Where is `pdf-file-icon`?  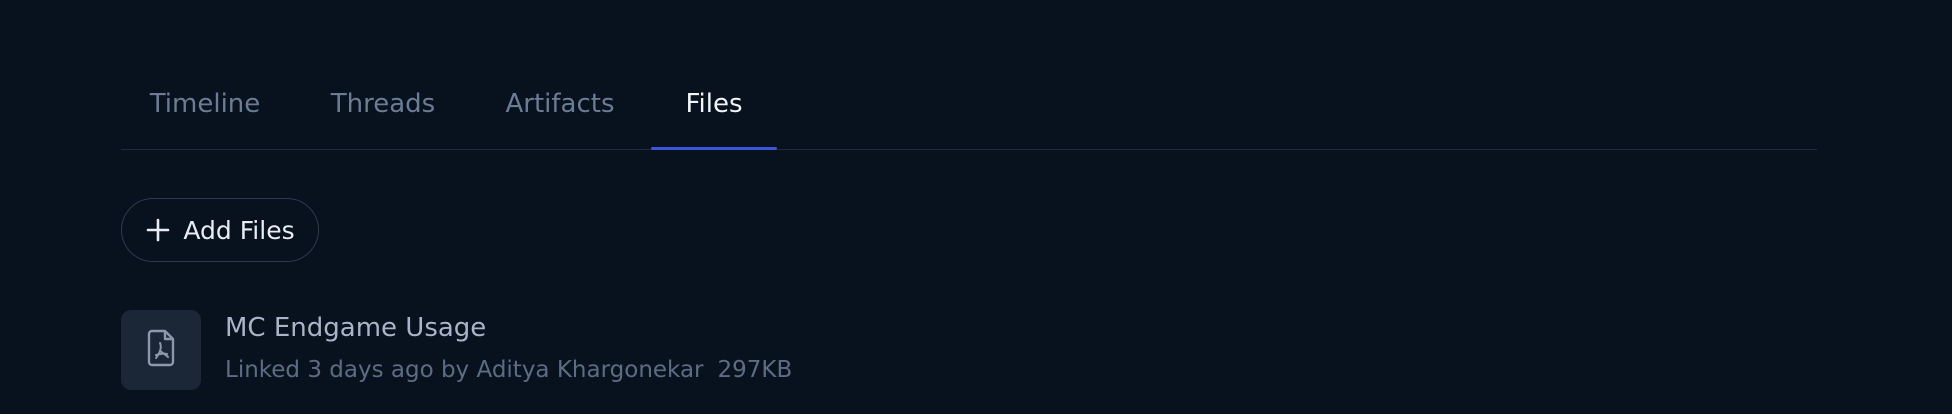 pdf-file-icon is located at coordinates (161, 350).